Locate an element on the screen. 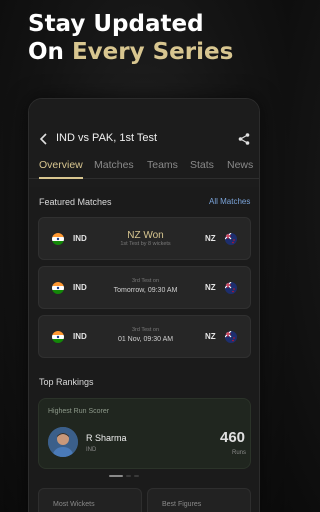  player-team: IND is located at coordinates (91, 450).